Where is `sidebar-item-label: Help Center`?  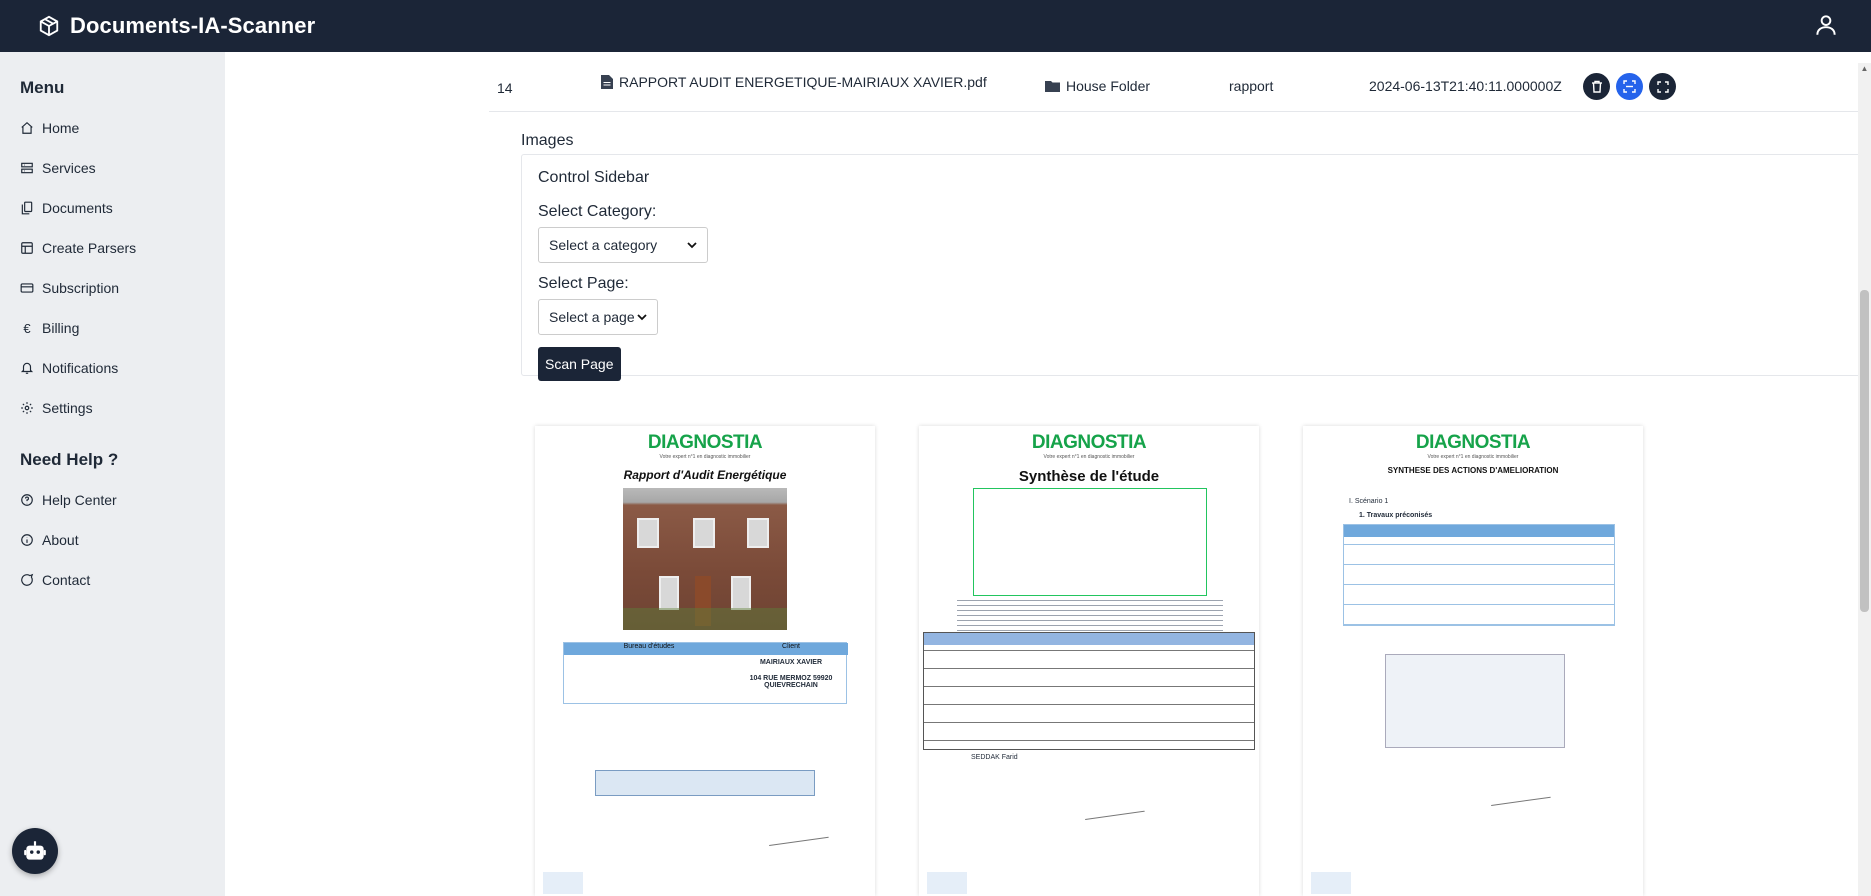
sidebar-item-label: Help Center is located at coordinates (79, 500).